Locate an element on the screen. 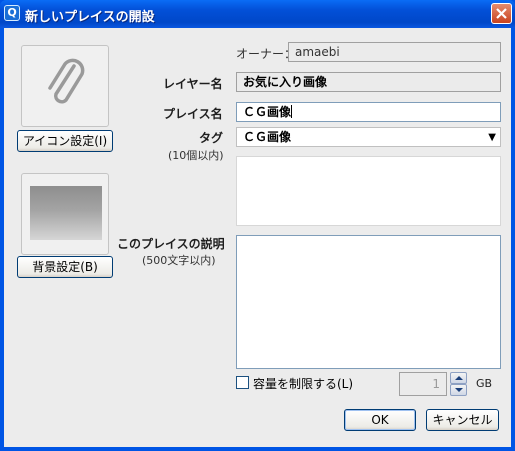 Image resolution: width=515 pixels, height=451 pixels. close-button is located at coordinates (501, 13).